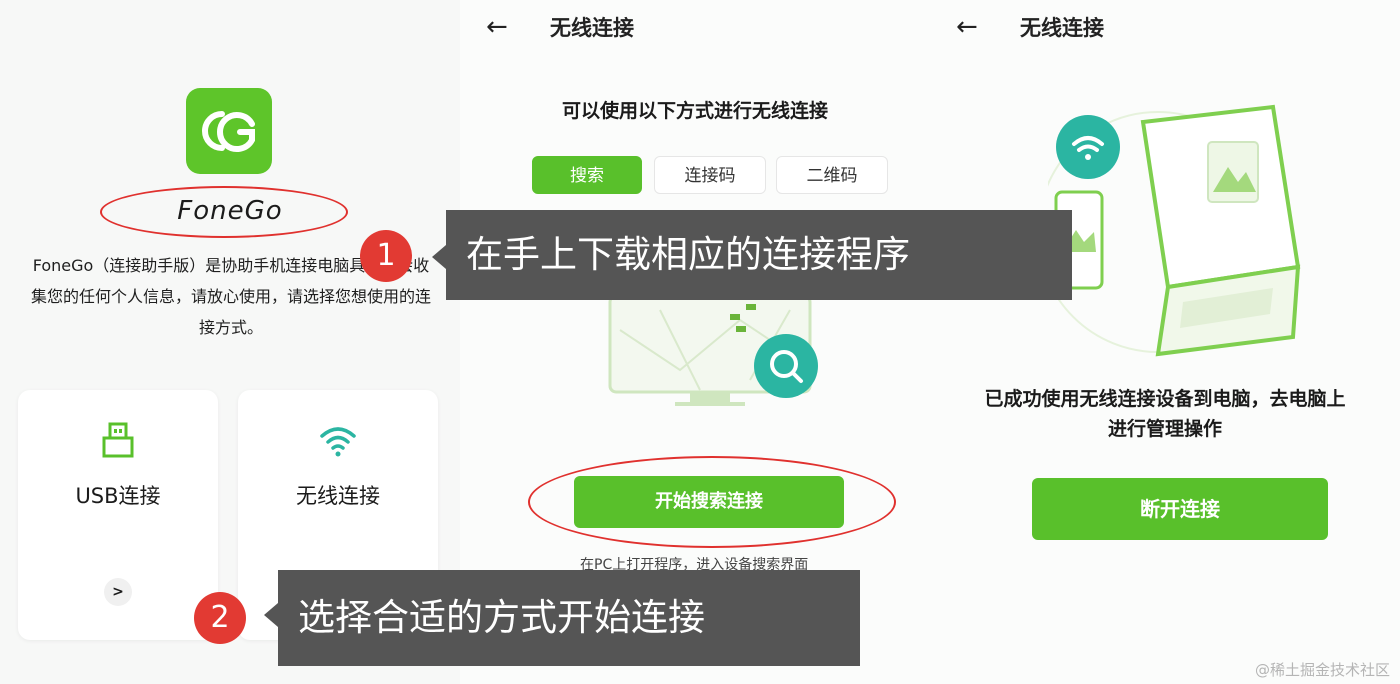  Describe the element at coordinates (1174, 230) in the screenshot. I see `laptop-phone-illustration` at that location.